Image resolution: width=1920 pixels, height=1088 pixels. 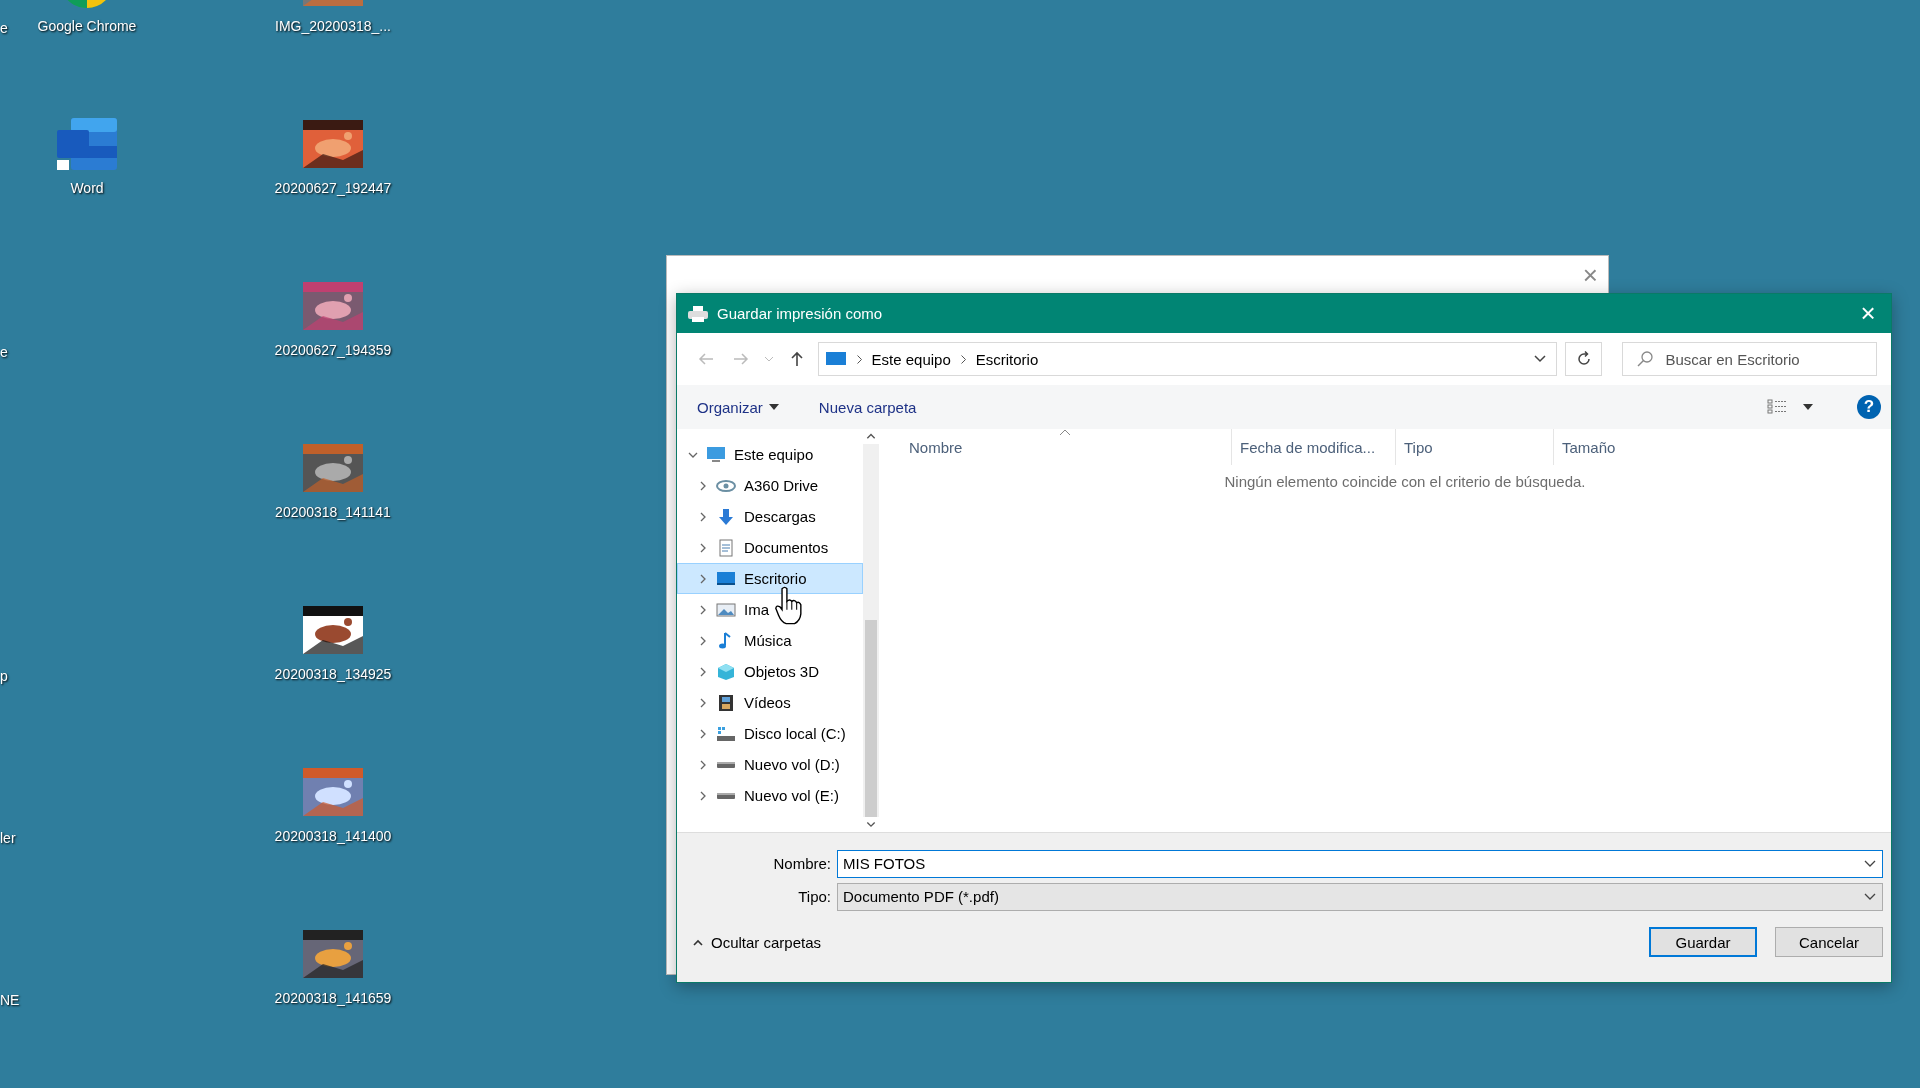 I want to click on refresh-icon, so click(x=1583, y=359).